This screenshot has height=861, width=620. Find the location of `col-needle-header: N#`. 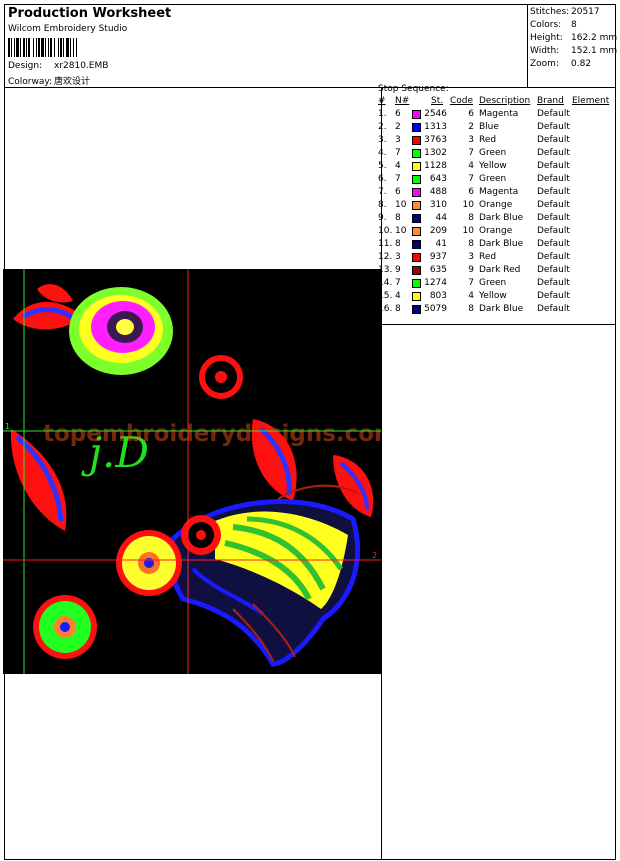

col-needle-header: N# is located at coordinates (402, 101).